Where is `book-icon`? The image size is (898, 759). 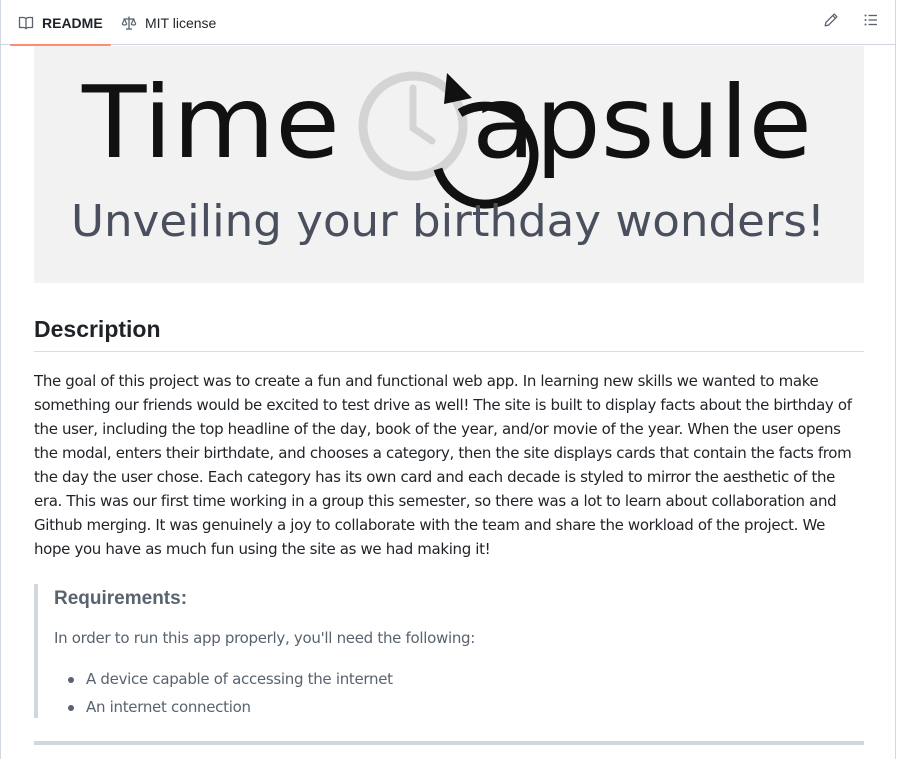
book-icon is located at coordinates (26, 23).